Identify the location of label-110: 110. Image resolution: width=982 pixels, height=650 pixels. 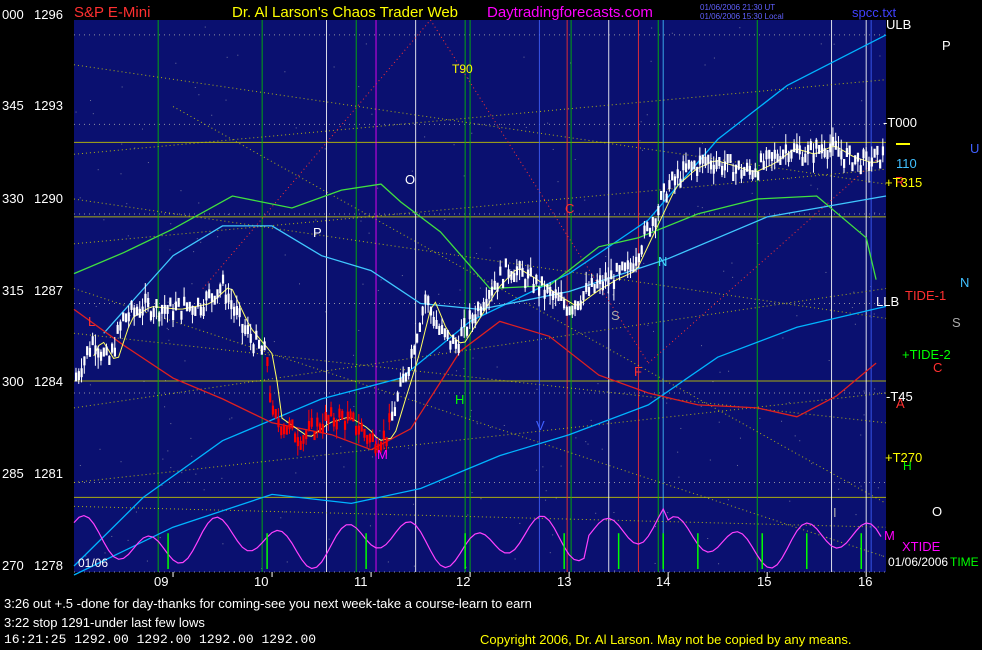
(906, 163).